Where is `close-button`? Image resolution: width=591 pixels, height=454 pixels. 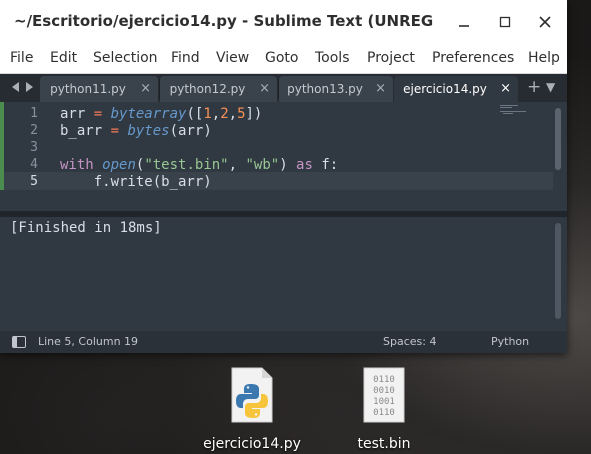 close-button is located at coordinates (545, 22).